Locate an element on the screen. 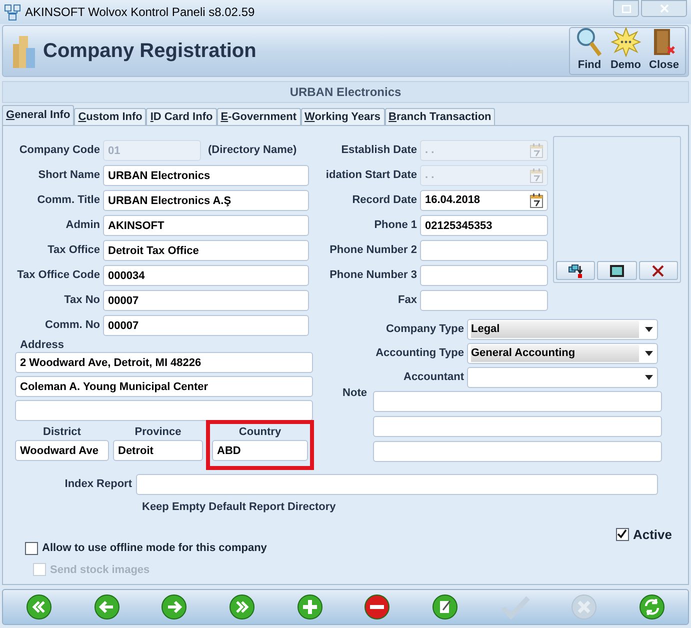 Image resolution: width=691 pixels, height=628 pixels. field-label: Company Code is located at coordinates (59, 150).